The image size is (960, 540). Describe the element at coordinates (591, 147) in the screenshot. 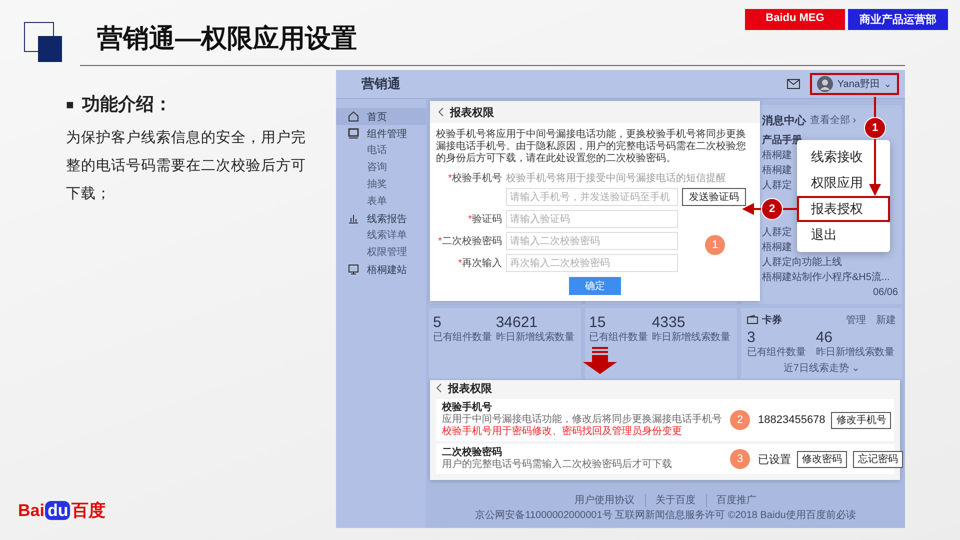

I see `dialog-description: 校验手机号将应用于中间号漏接电话功能，更换校验手机号将同步更换漏接电话手机号。由于隐私原因，用户的完整电话号码需在二次校验您的身份后方可下载，请在此处设置您的二次校验密码。` at that location.